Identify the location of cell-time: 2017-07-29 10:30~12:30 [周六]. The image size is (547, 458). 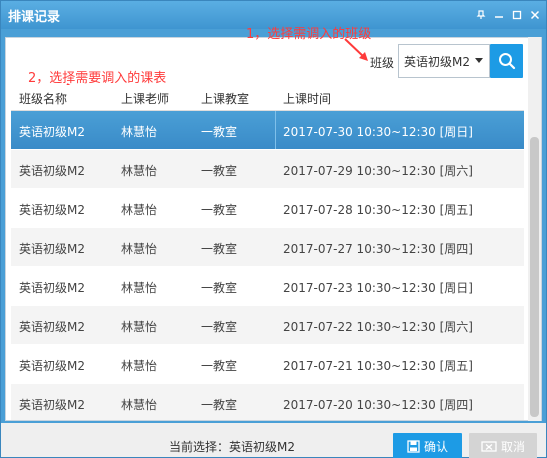
(378, 171).